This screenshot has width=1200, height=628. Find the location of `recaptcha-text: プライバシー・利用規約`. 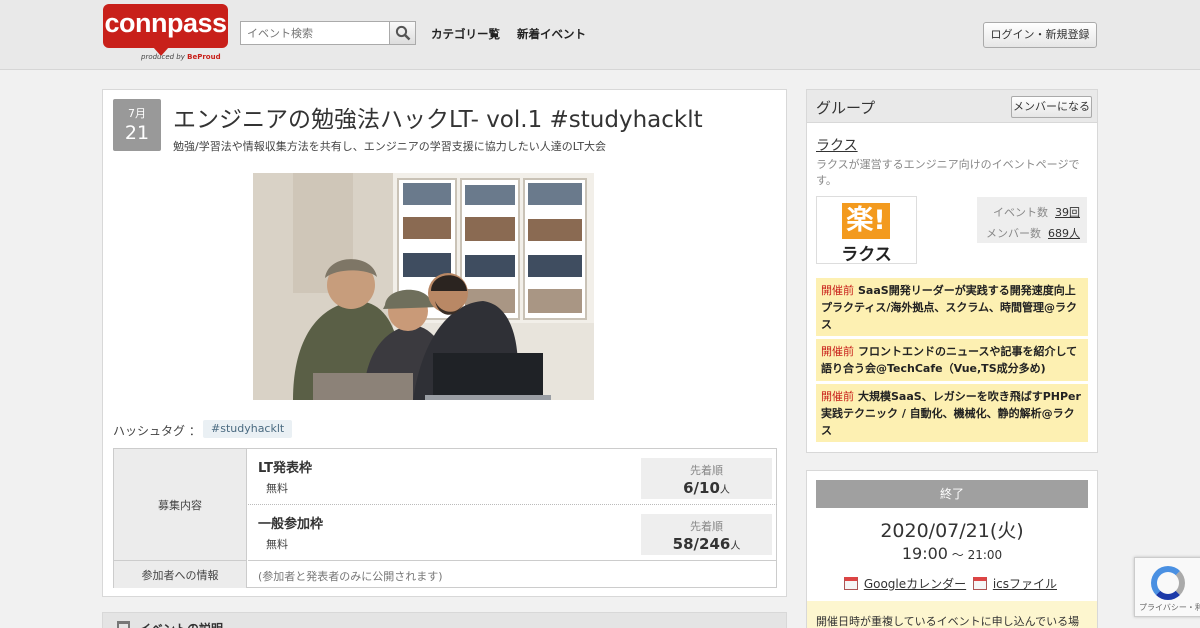

recaptcha-text: プライバシー・利用規約 is located at coordinates (1169, 607).